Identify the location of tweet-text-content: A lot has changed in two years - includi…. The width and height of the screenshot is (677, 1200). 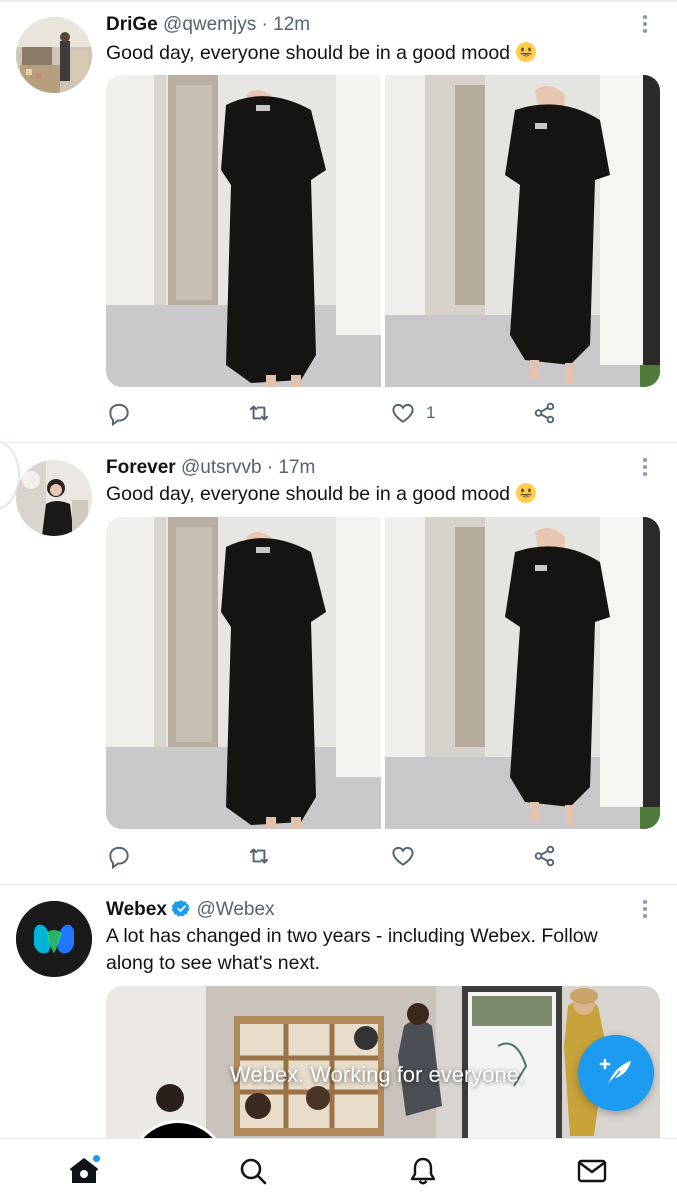
(352, 949).